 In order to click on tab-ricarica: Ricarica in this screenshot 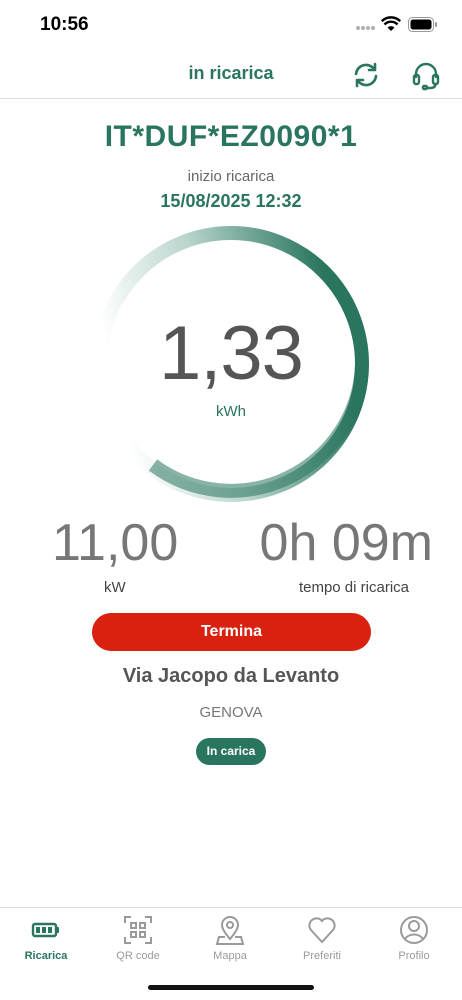, I will do `click(46, 942)`.